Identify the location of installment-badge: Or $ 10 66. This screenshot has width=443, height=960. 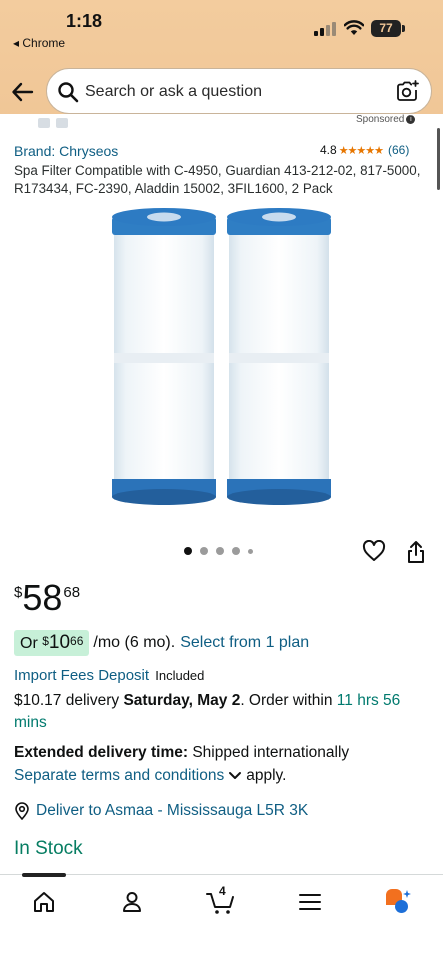
(52, 643).